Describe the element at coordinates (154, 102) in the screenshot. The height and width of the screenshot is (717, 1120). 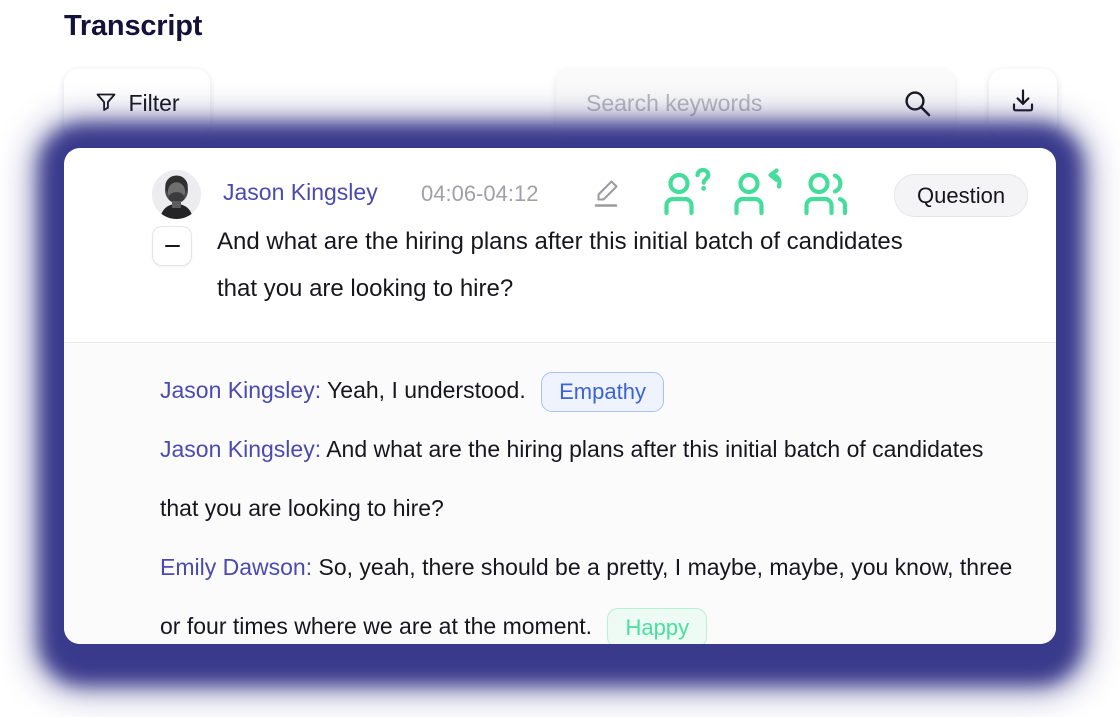
I see `filter-label: Filter` at that location.